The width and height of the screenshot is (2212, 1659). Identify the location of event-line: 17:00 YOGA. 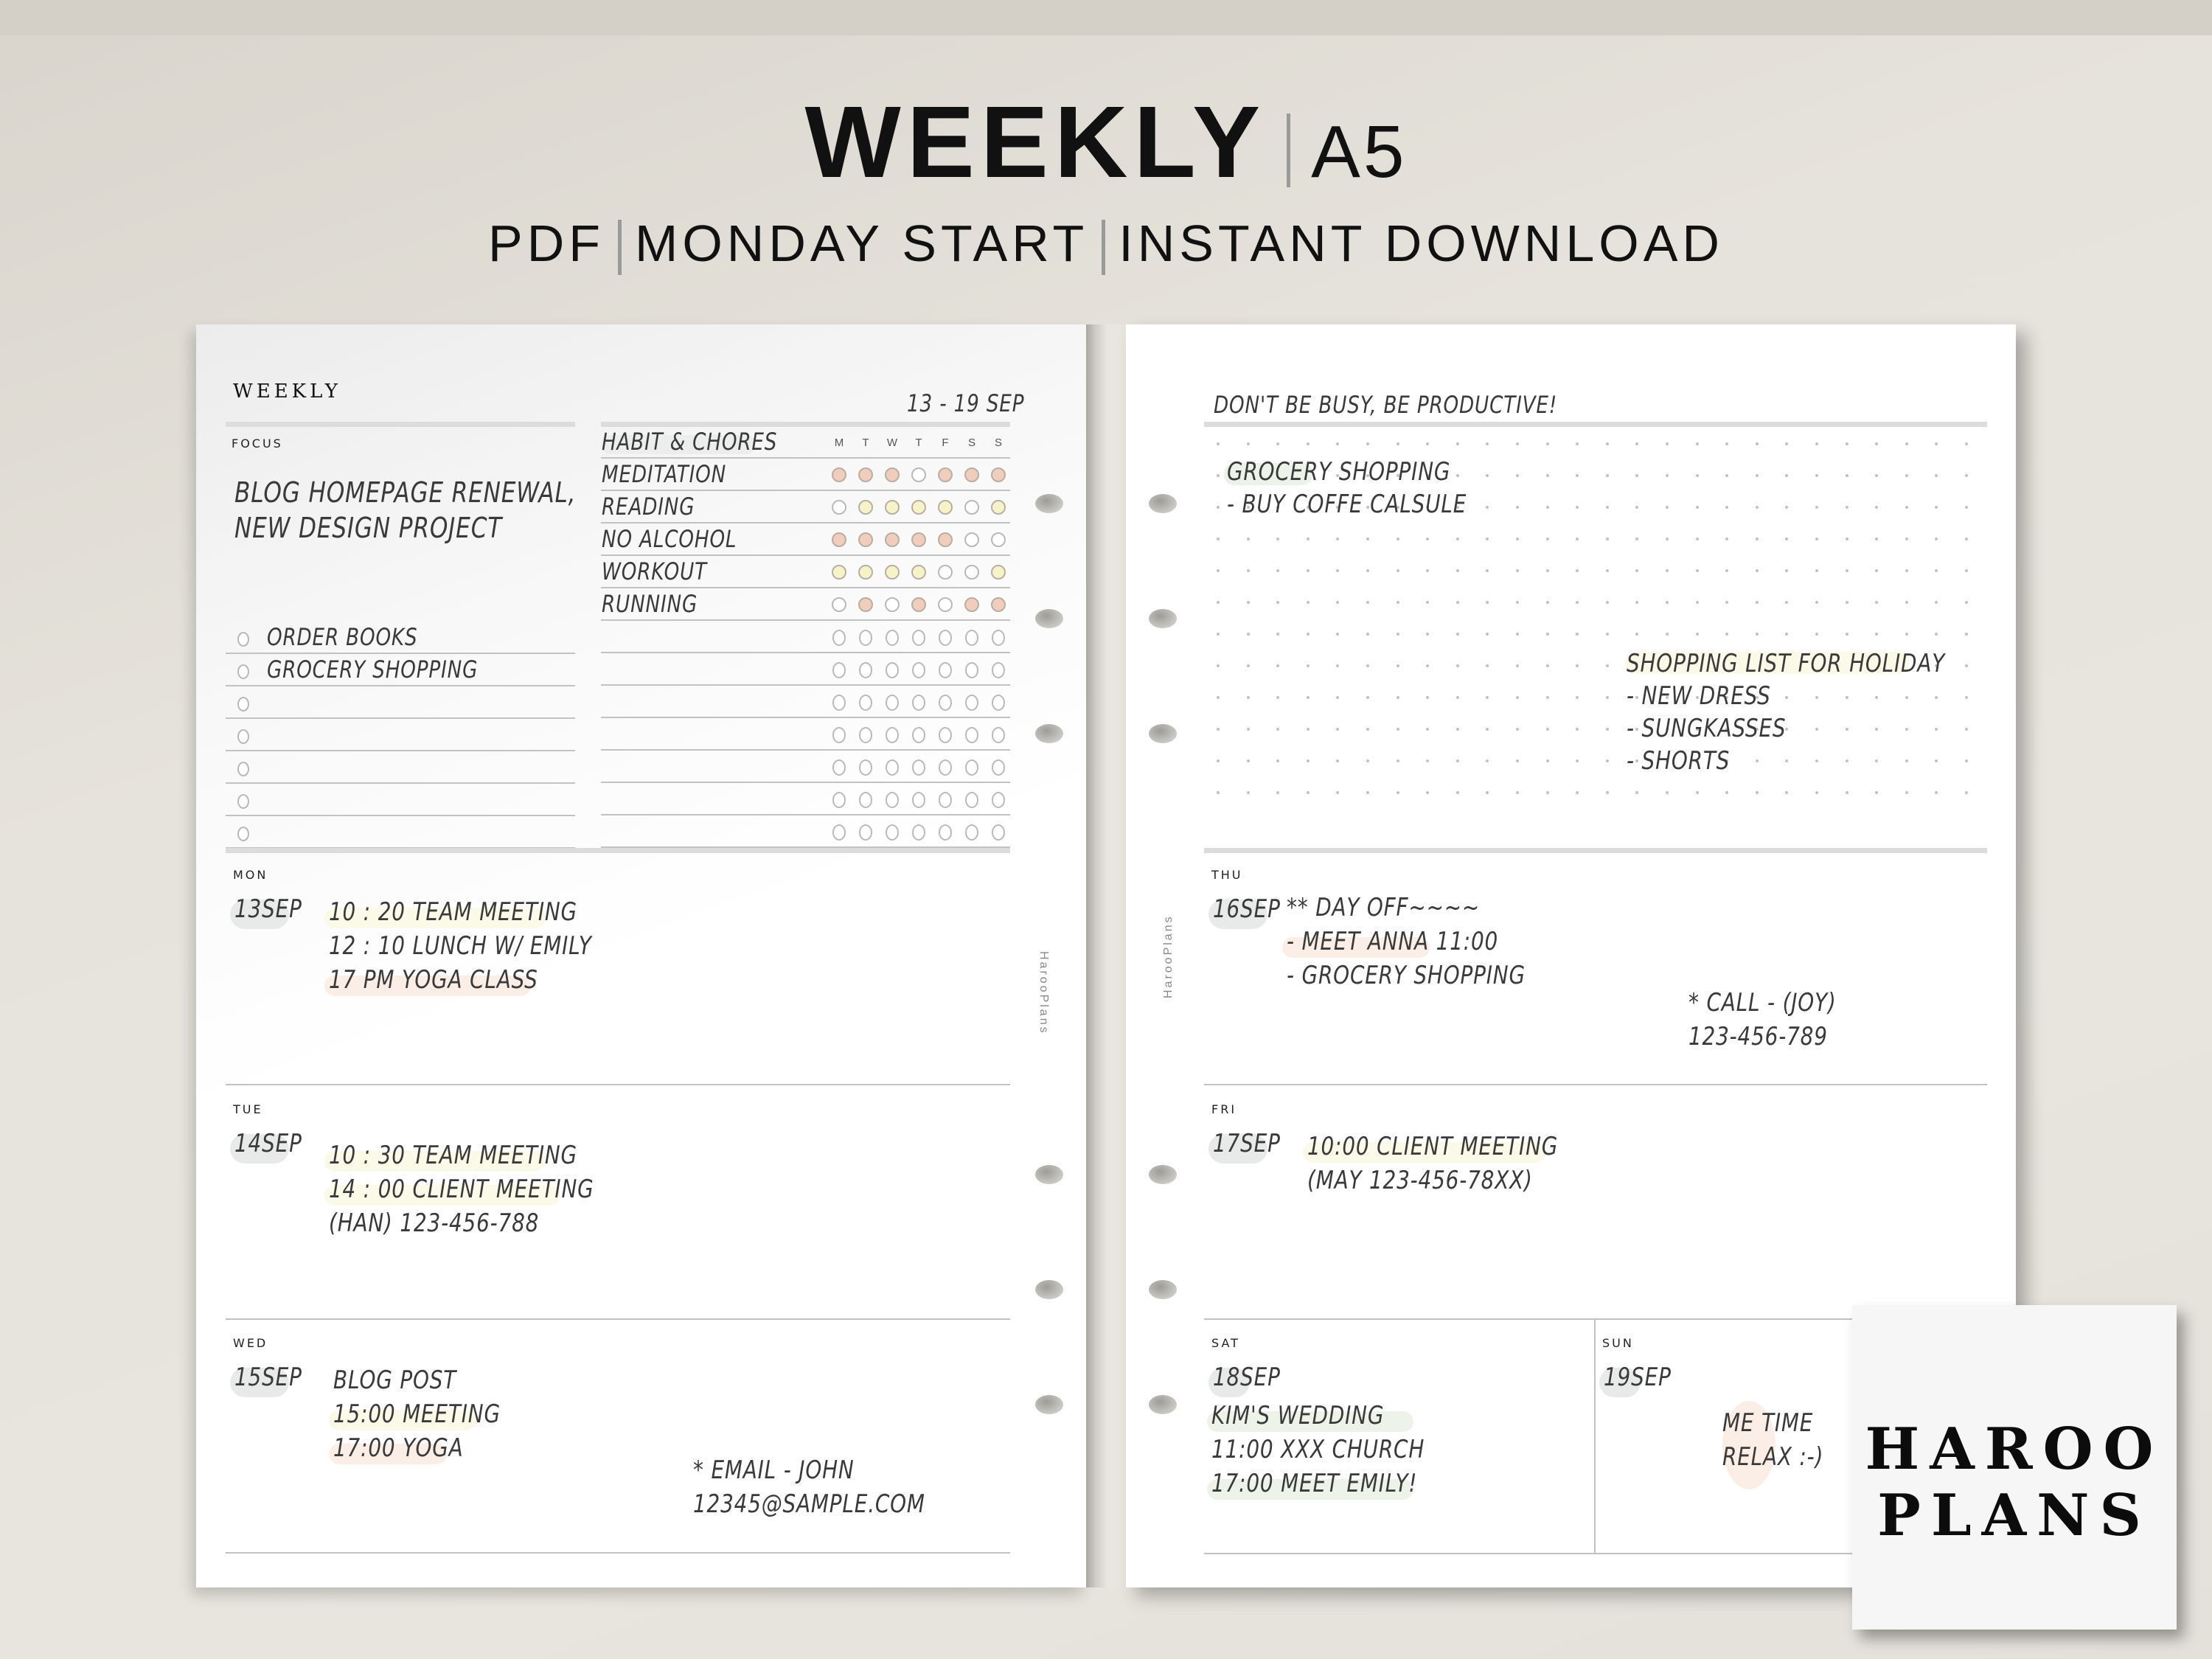
(398, 1448).